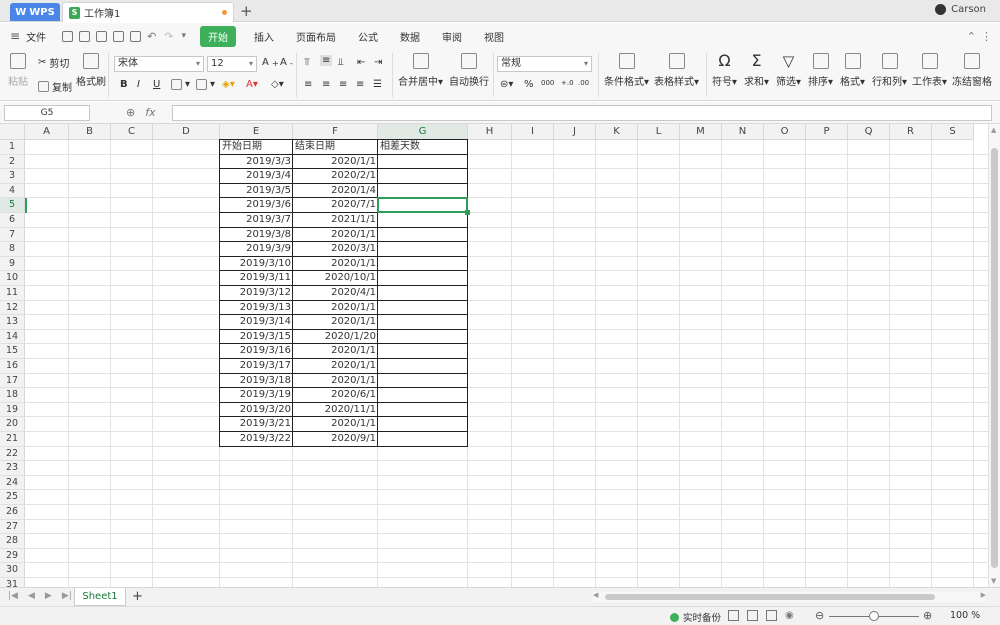 This screenshot has width=1000, height=625. What do you see at coordinates (993, 130) in the screenshot?
I see `scroll-up-icon: ▲` at bounding box center [993, 130].